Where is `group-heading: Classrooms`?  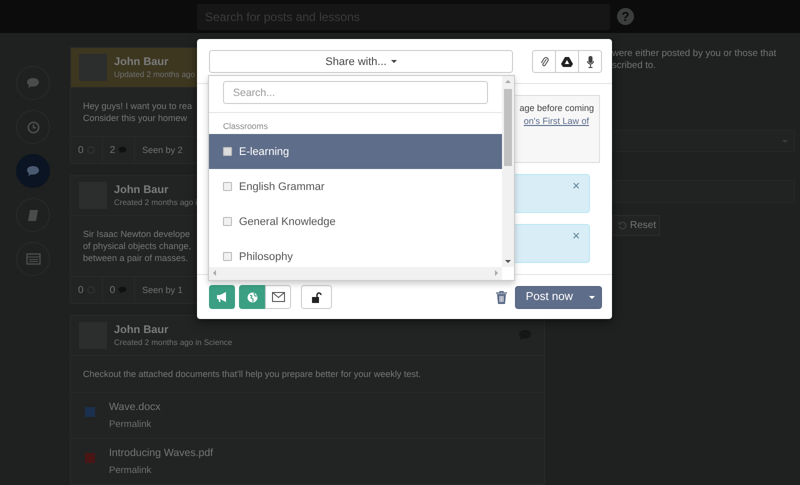
group-heading: Classrooms is located at coordinates (245, 126).